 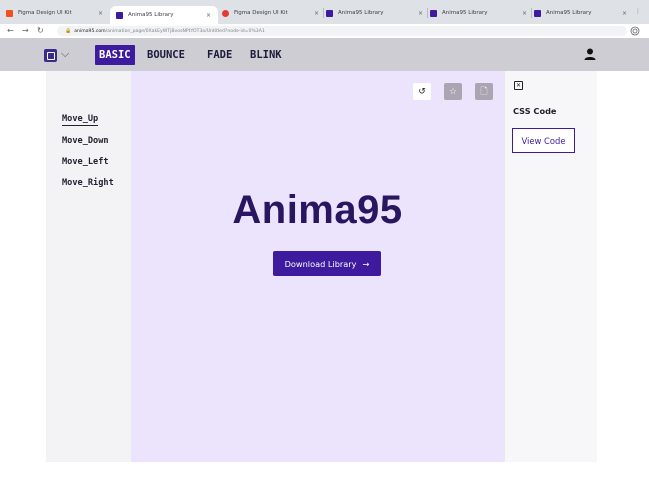 What do you see at coordinates (85, 141) in the screenshot?
I see `sidebar-item-move-down: Move_Down` at bounding box center [85, 141].